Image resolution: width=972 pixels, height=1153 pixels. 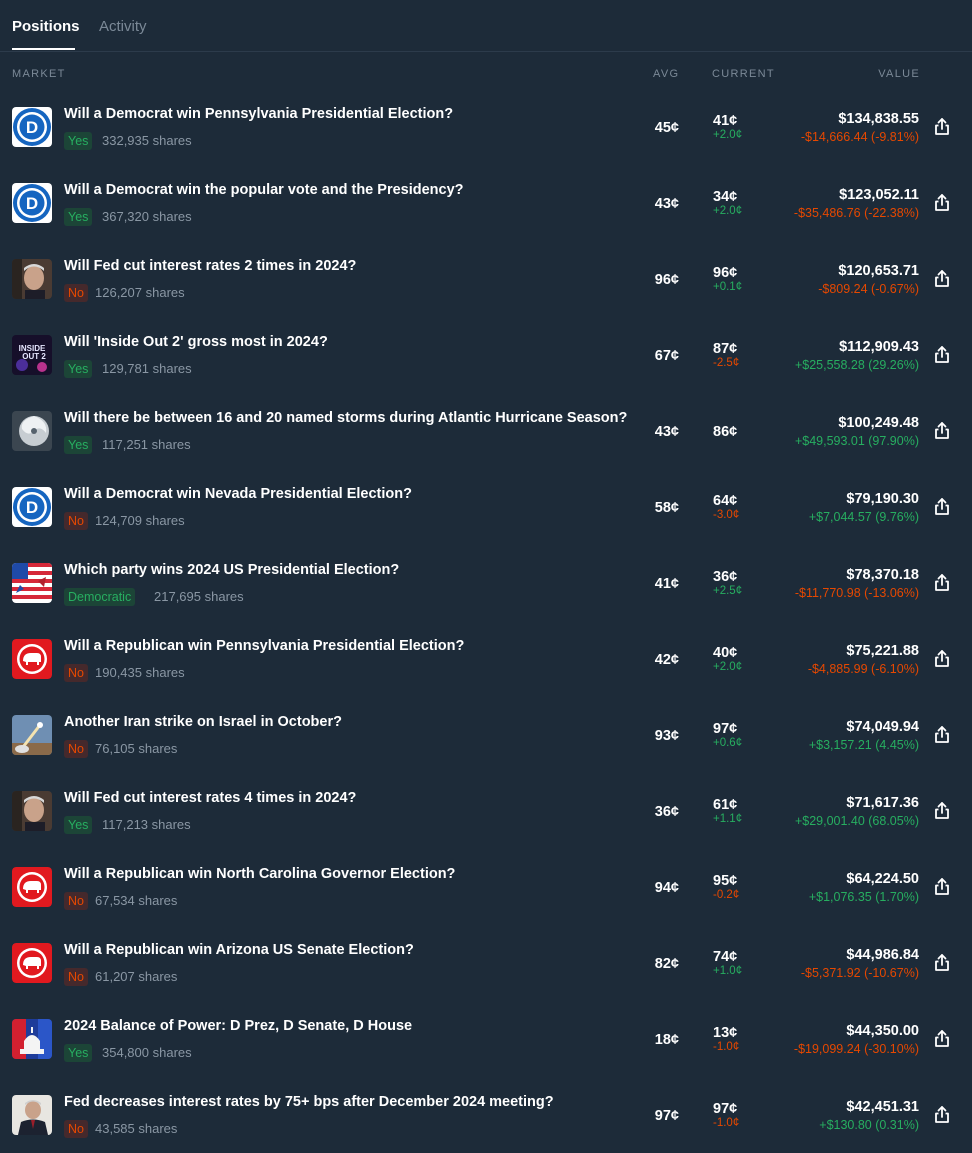 I want to click on position-value: $123,052.11, so click(x=879, y=195).